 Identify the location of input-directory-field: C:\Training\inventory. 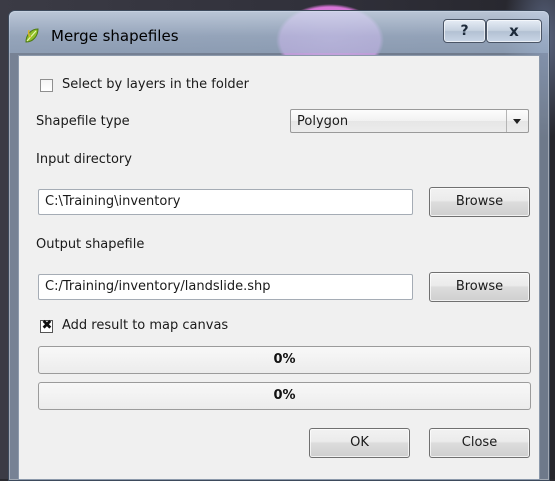
(225, 202).